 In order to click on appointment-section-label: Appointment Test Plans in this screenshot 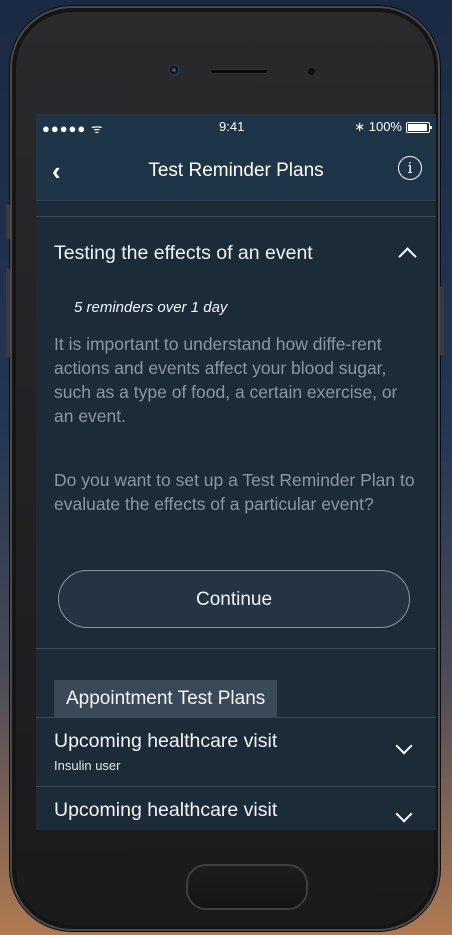, I will do `click(166, 699)`.